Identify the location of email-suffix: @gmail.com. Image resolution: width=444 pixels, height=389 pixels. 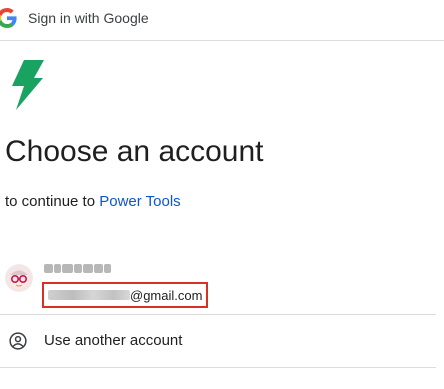
(166, 295).